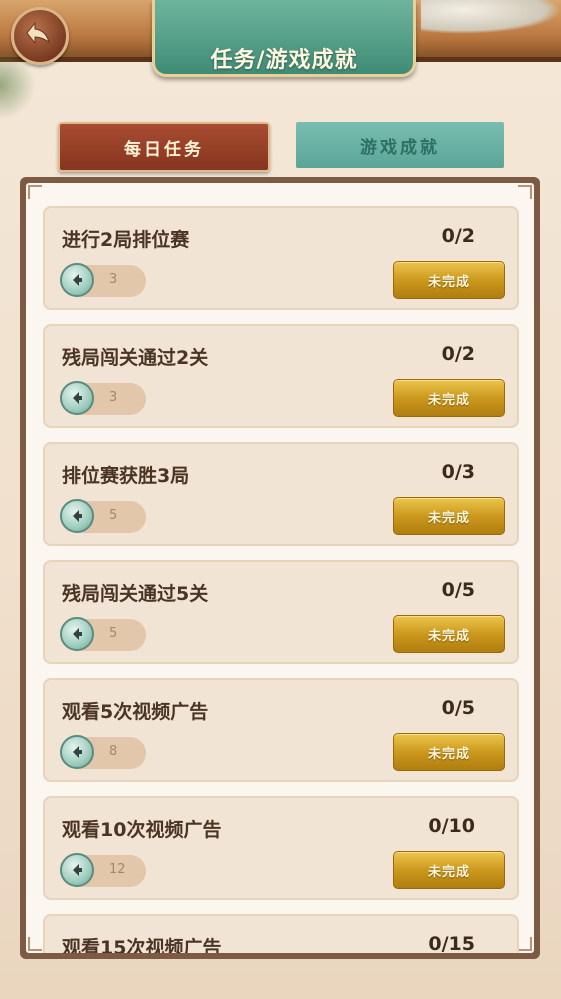 Image resolution: width=561 pixels, height=999 pixels. What do you see at coordinates (281, 376) in the screenshot?
I see `task-row: 残局闯关通过2关 0/2 3 未完成` at bounding box center [281, 376].